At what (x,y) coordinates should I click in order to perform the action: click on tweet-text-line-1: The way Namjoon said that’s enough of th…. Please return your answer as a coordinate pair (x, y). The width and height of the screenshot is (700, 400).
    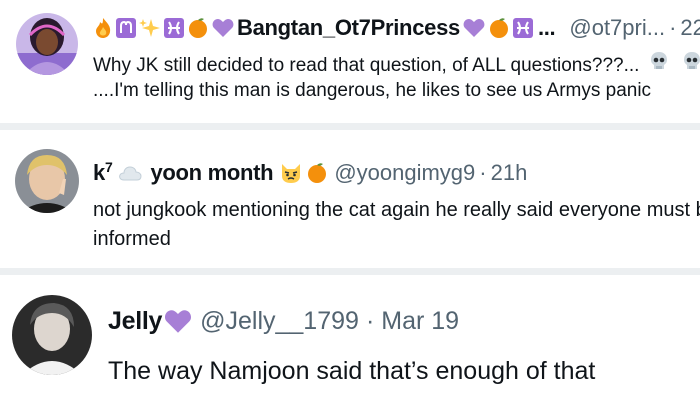
    Looking at the image, I should click on (352, 371).